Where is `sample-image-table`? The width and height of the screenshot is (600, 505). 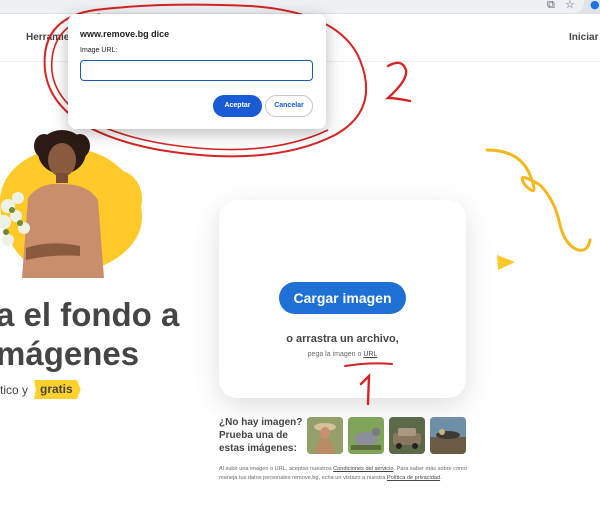 sample-image-table is located at coordinates (448, 435).